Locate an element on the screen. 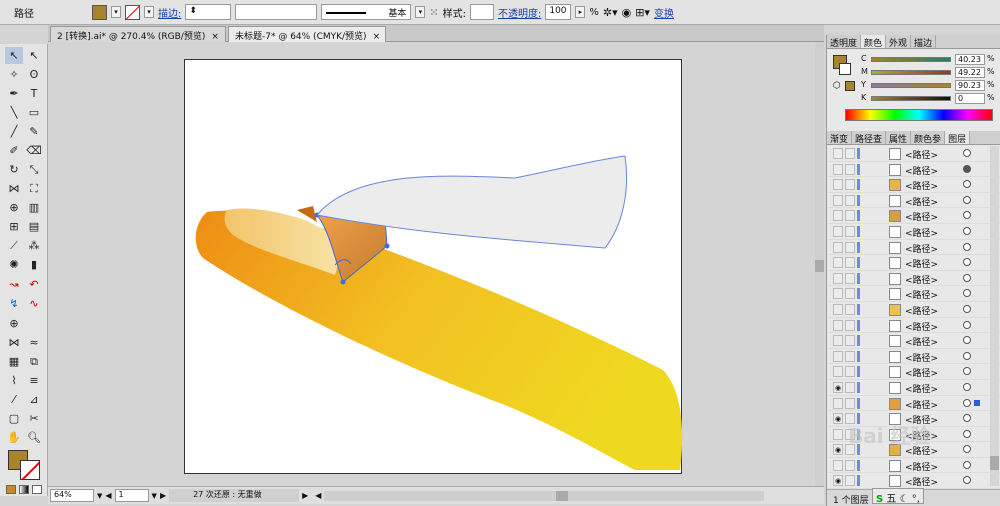  tab-color: 颜色 is located at coordinates (874, 42).